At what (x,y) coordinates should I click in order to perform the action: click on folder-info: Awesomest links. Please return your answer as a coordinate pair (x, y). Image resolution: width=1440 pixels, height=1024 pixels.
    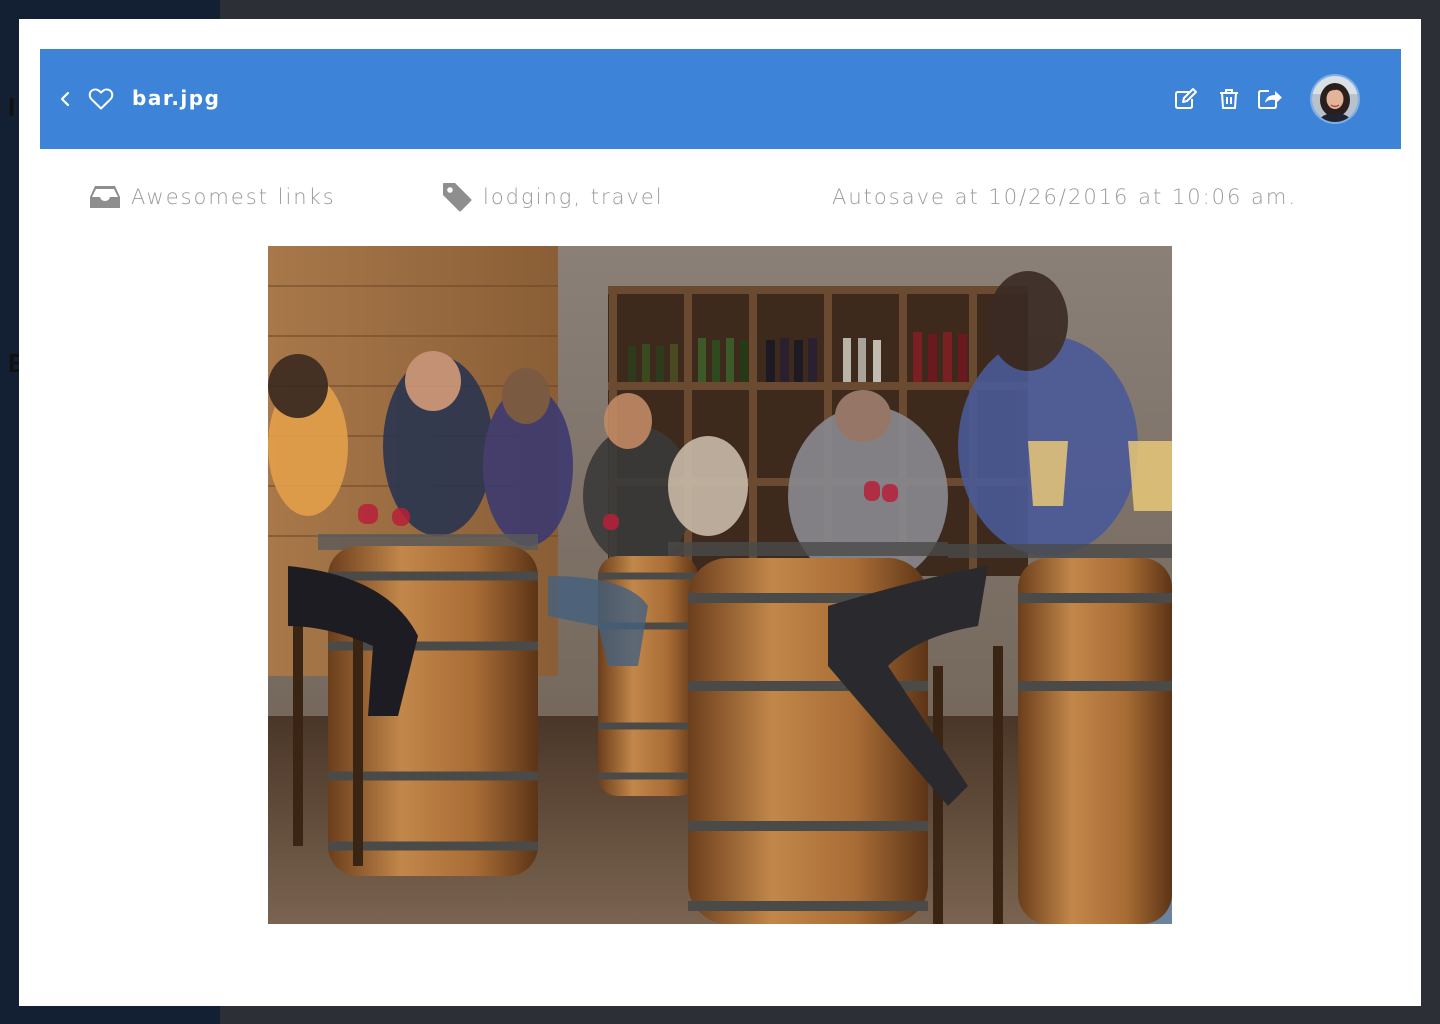
    Looking at the image, I should click on (212, 197).